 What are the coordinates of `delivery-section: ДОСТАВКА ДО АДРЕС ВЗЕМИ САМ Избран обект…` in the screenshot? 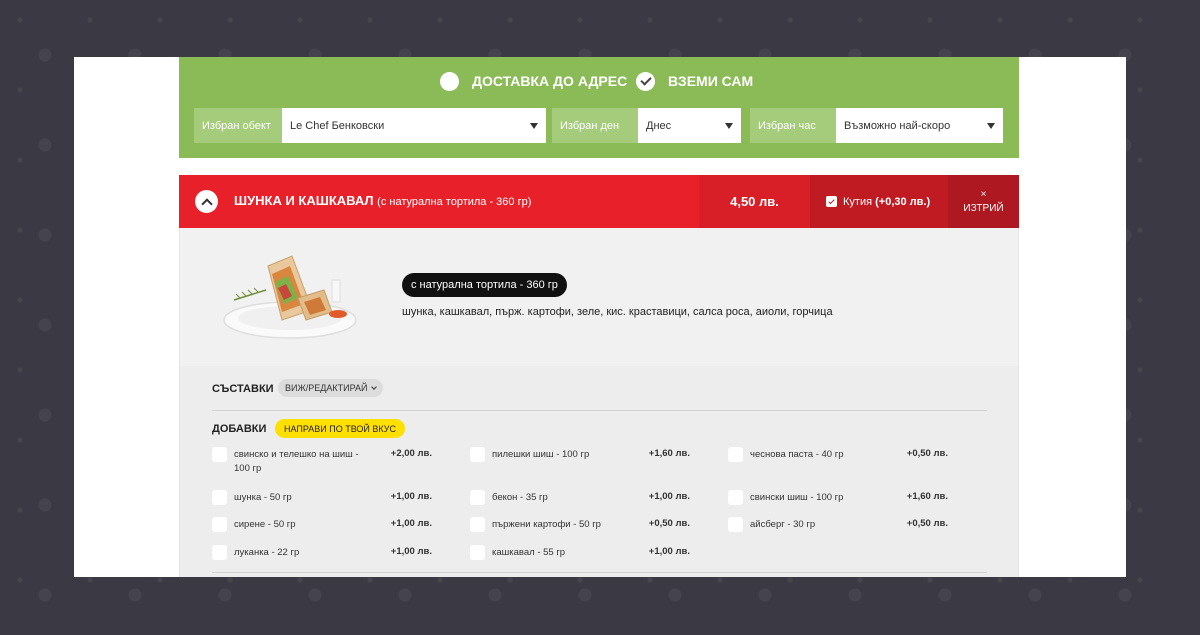 It's located at (599, 107).